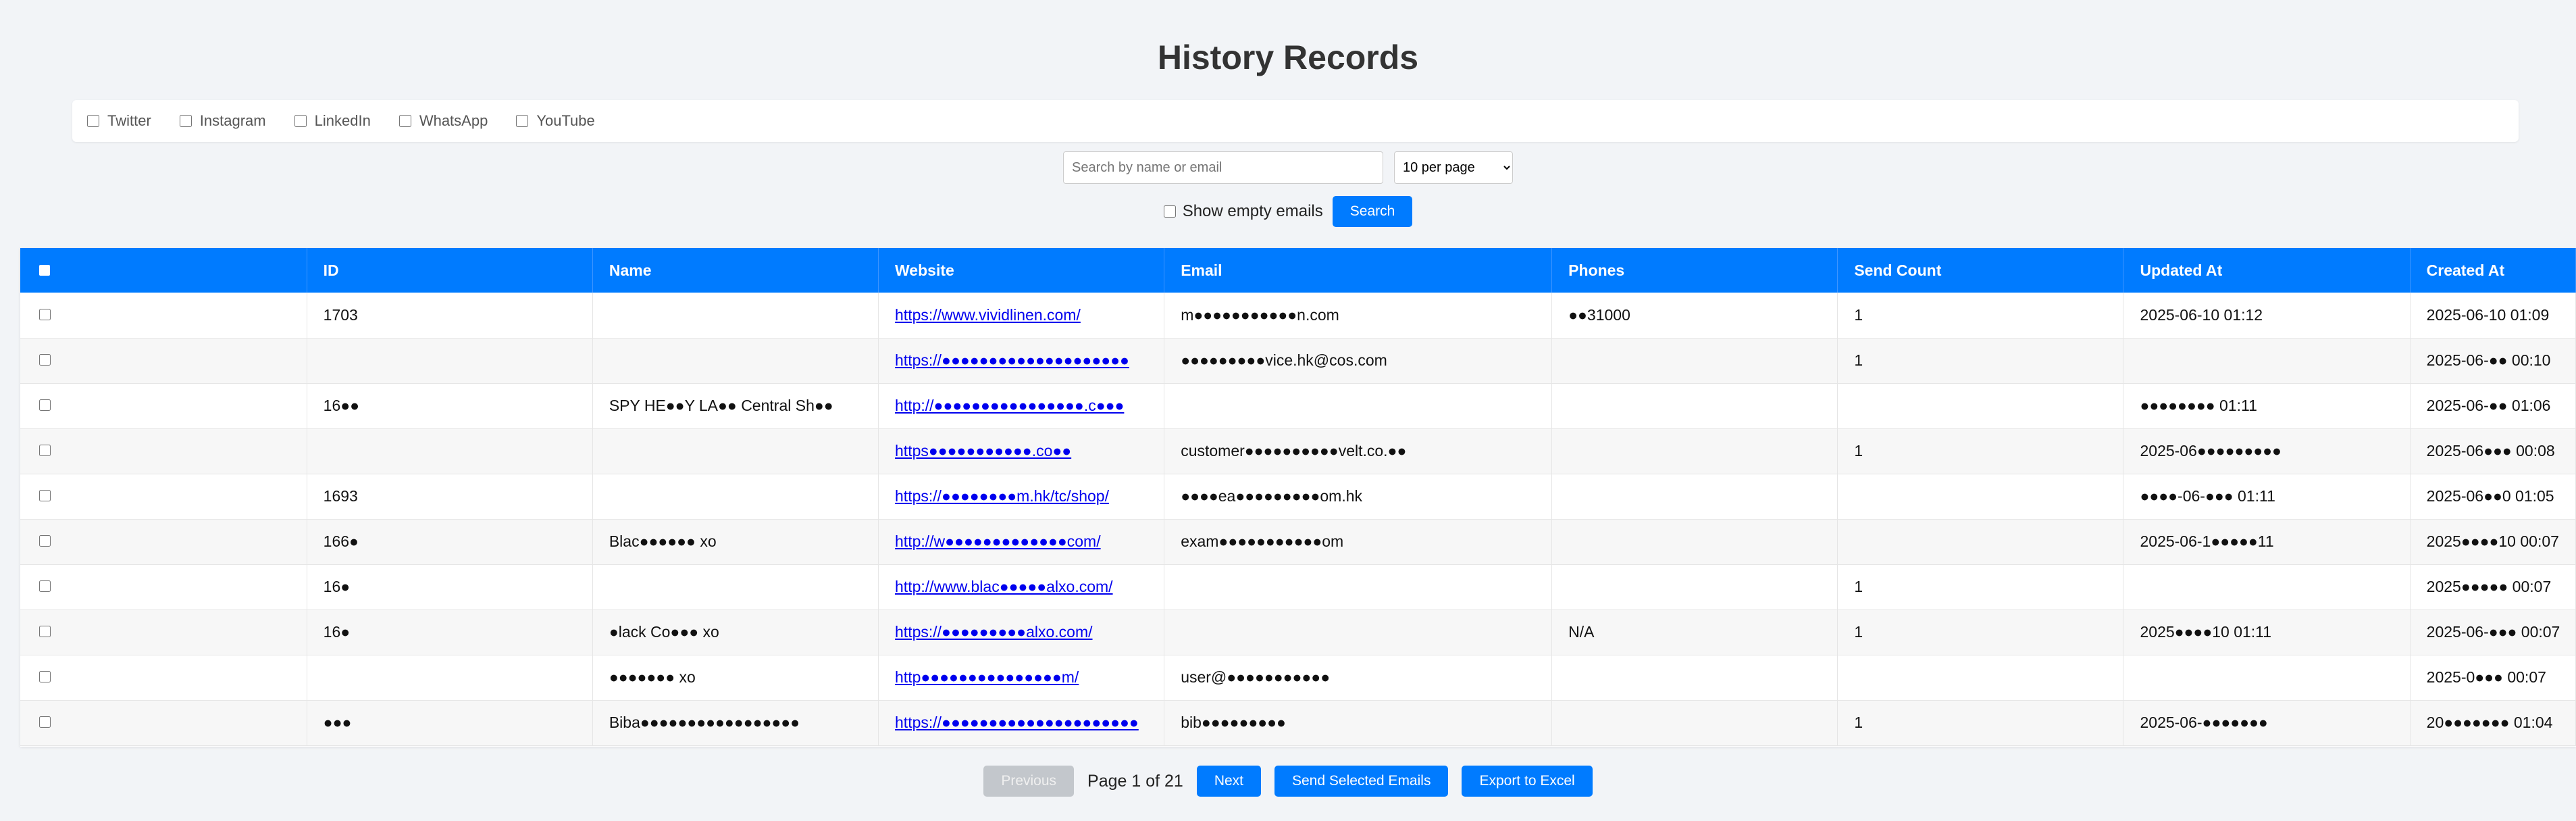  What do you see at coordinates (1358, 497) in the screenshot?
I see `email-cell: ●●●●ea●●●●●●●●●om.hk` at bounding box center [1358, 497].